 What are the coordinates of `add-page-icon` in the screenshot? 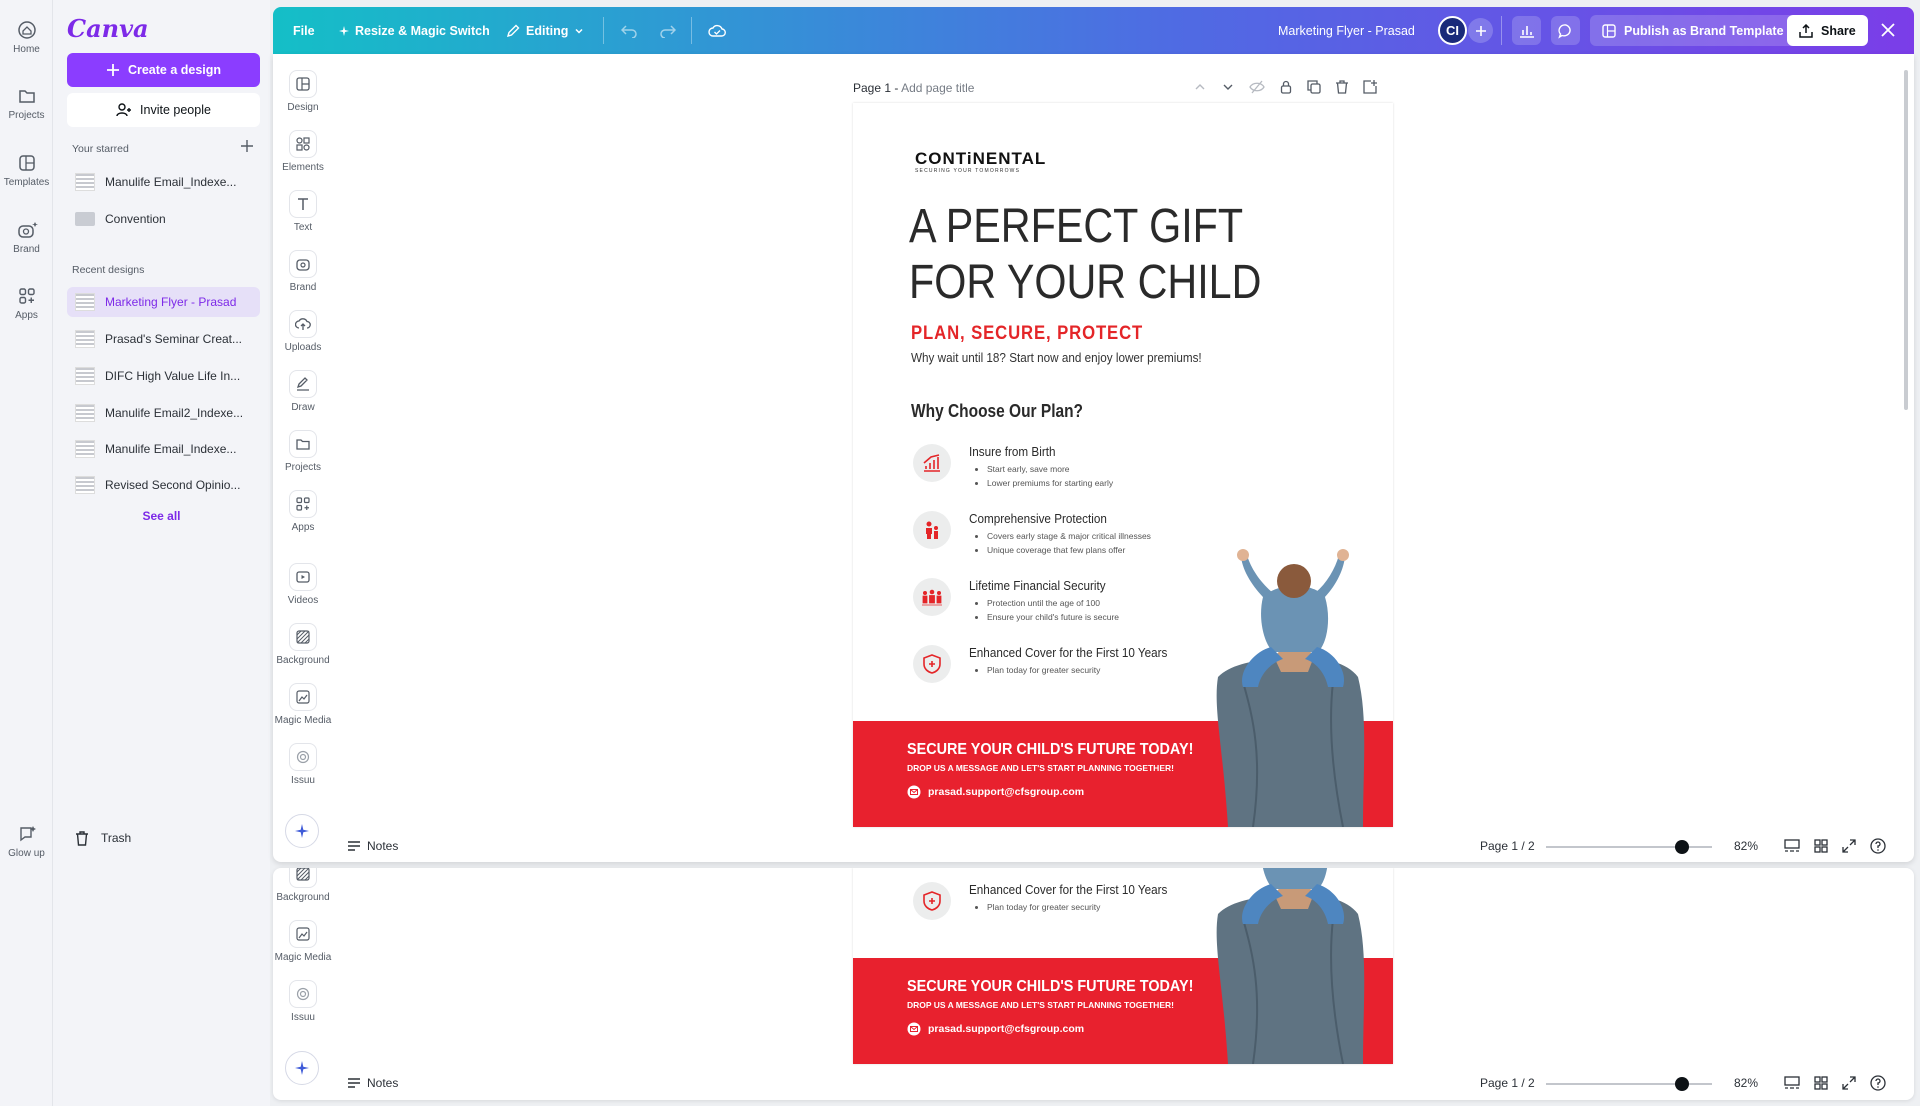 It's located at (1370, 87).